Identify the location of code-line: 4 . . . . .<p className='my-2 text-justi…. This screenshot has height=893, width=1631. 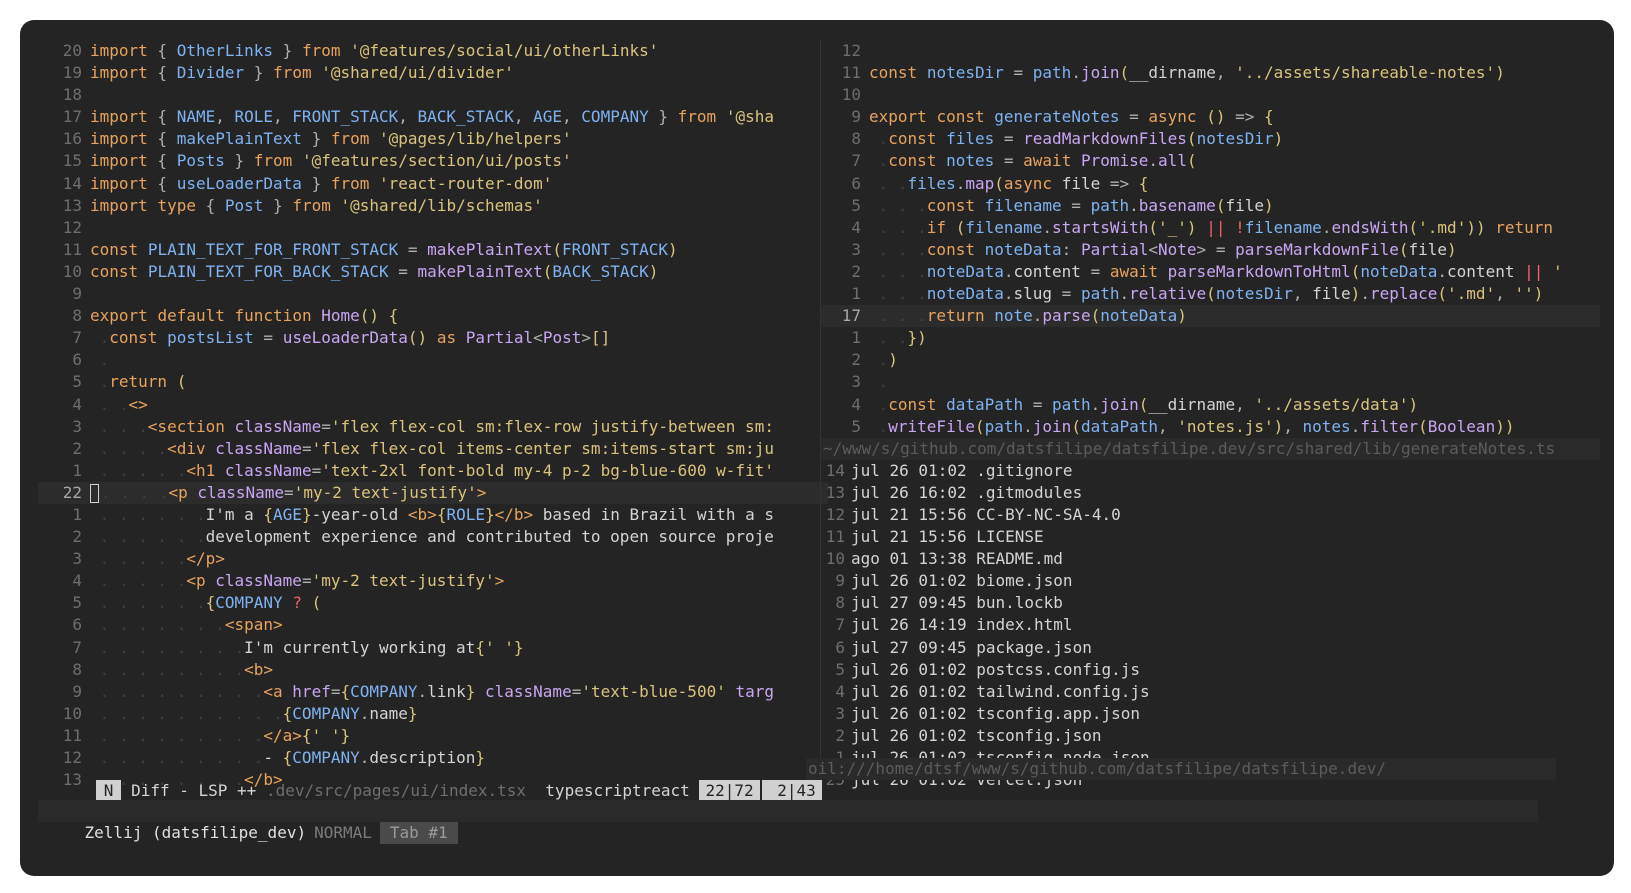
(433, 581).